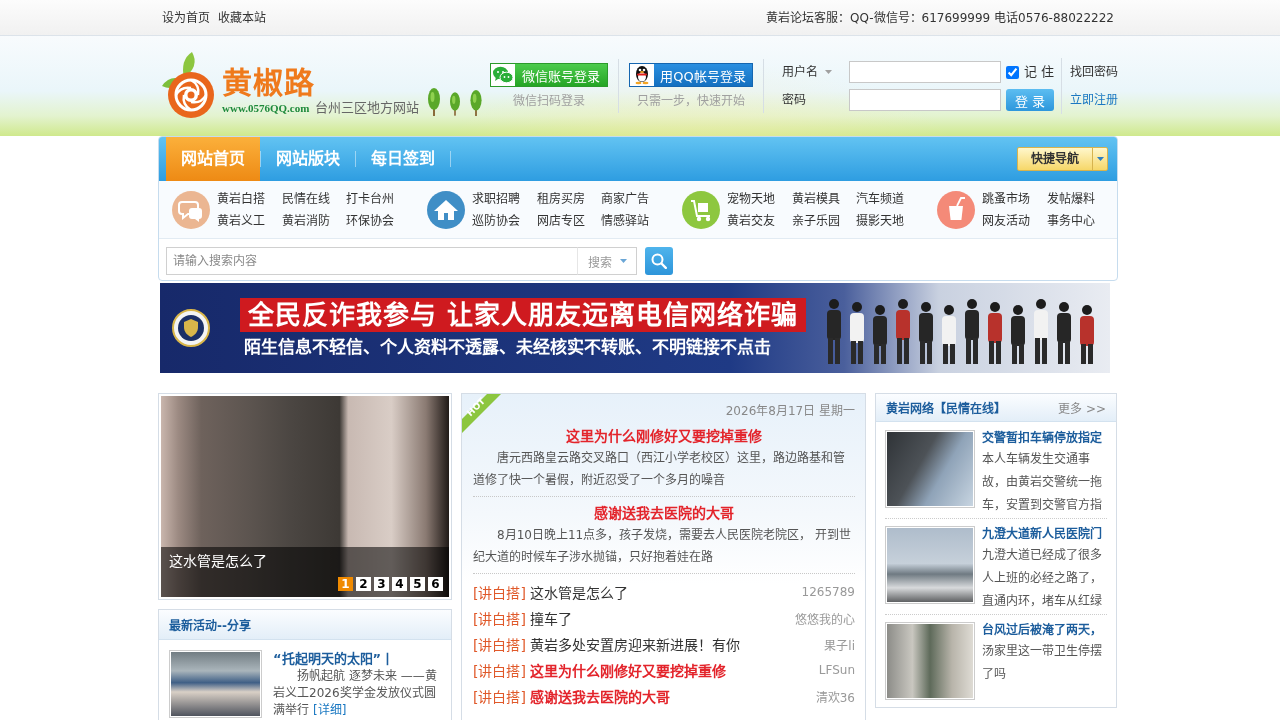 The image size is (1280, 720). Describe the element at coordinates (241, 198) in the screenshot. I see `category-link: 黄岩白搭` at that location.